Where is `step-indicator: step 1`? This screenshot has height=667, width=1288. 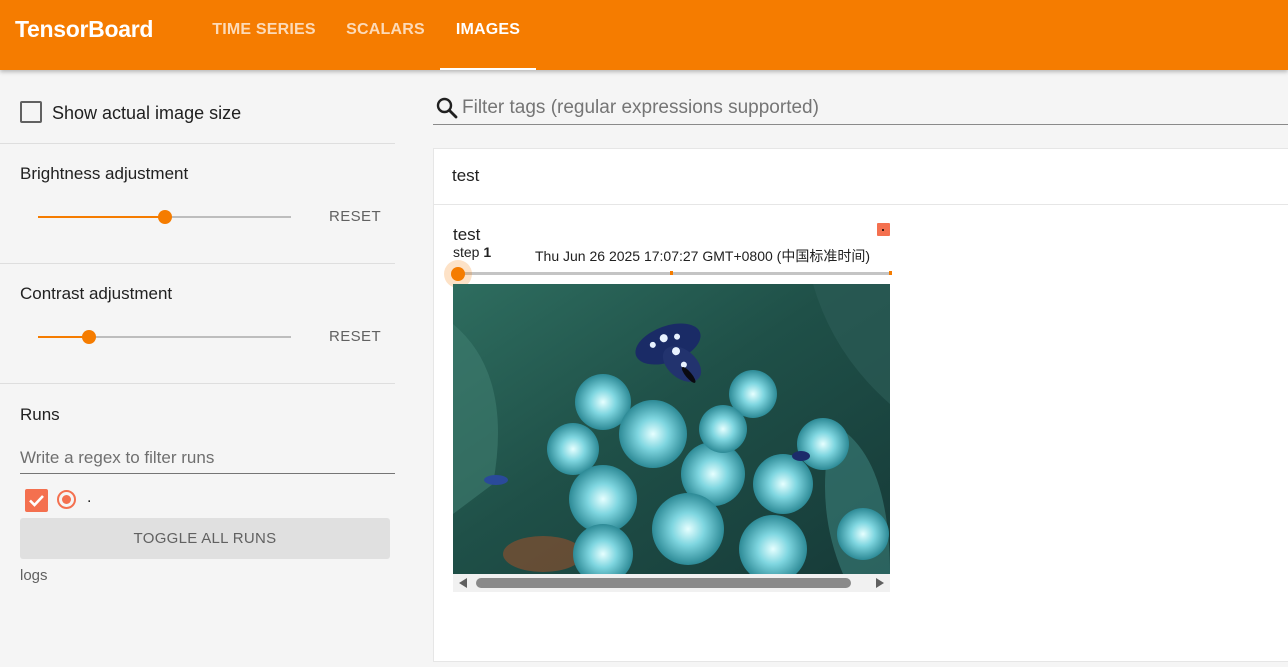
step-indicator: step 1 is located at coordinates (472, 252).